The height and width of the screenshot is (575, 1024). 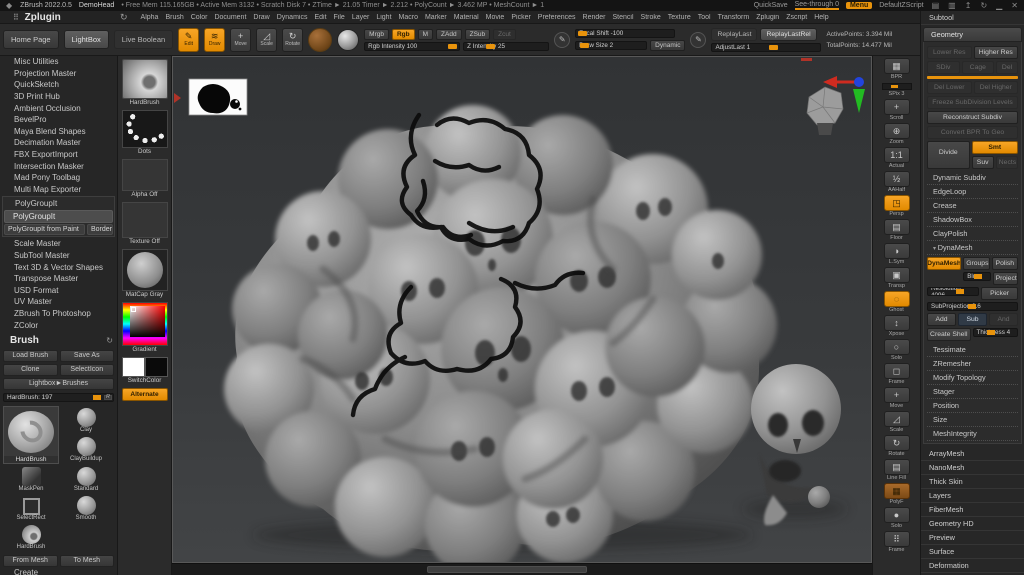 I want to click on reconstruct-subdiv-button: Reconstruct Subdiv, so click(x=972, y=117).